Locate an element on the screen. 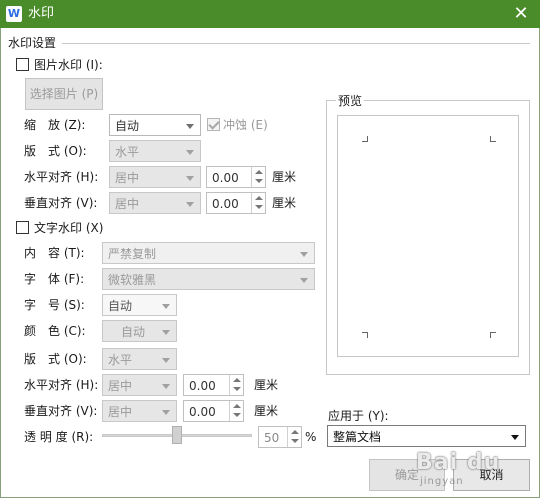 This screenshot has height=498, width=540. font-value: 微软雅黑 is located at coordinates (132, 280).